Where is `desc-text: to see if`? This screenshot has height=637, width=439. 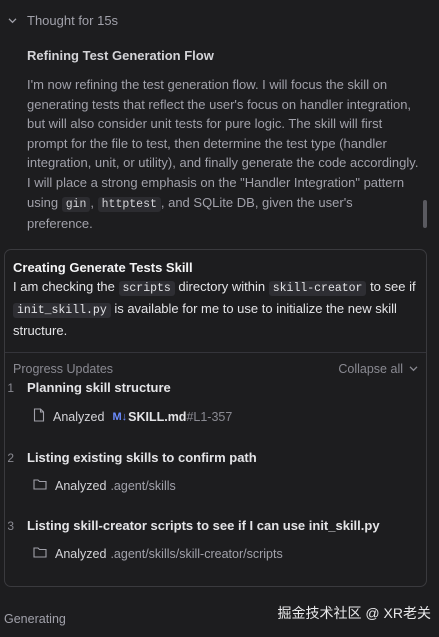 desc-text: to see if is located at coordinates (391, 286).